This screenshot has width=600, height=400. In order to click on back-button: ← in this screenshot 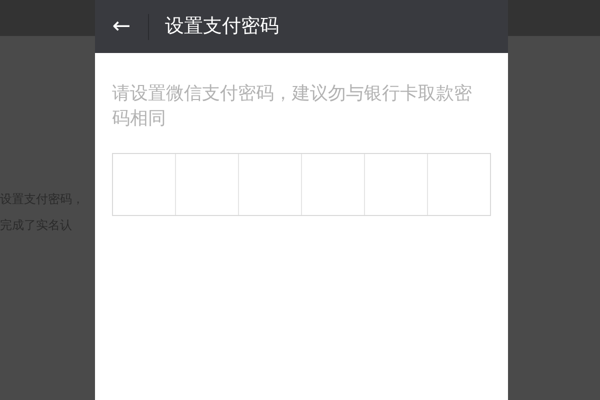, I will do `click(121, 26)`.